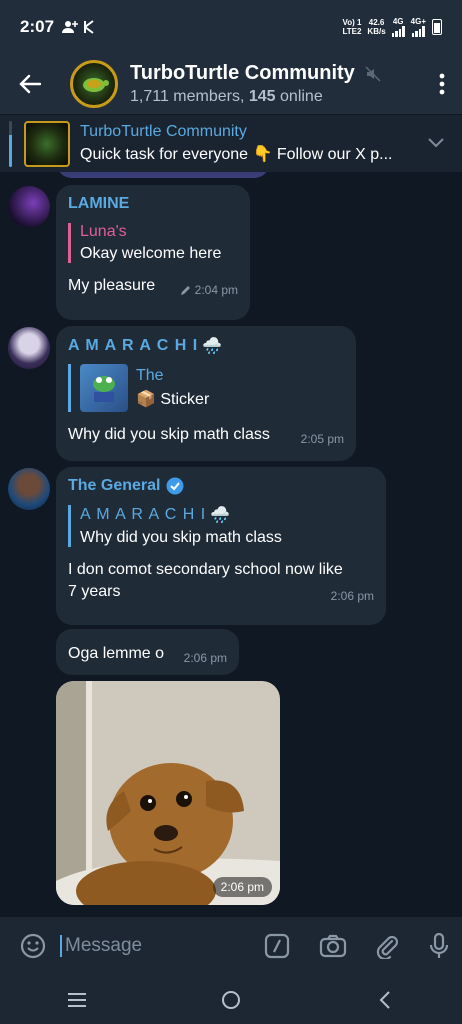 This screenshot has width=462, height=1024. I want to click on chevron-left-icon, so click(384, 999).